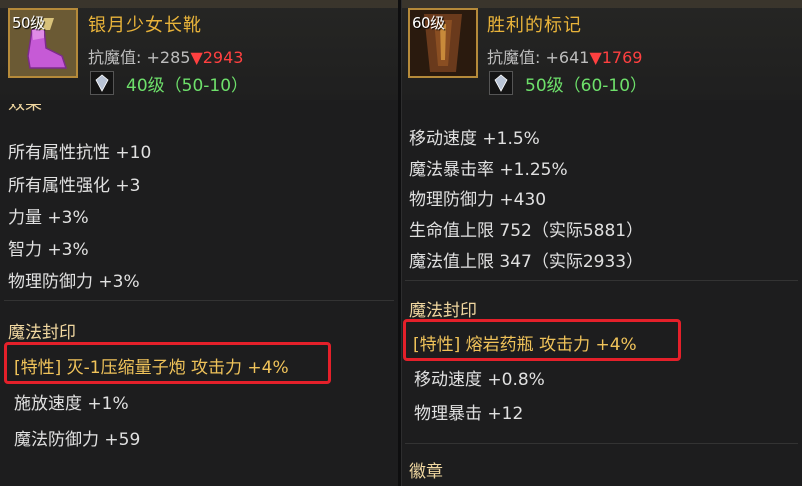 The width and height of the screenshot is (802, 486). Describe the element at coordinates (474, 139) in the screenshot. I see `stat-line: 移动速度 +1.5%` at that location.